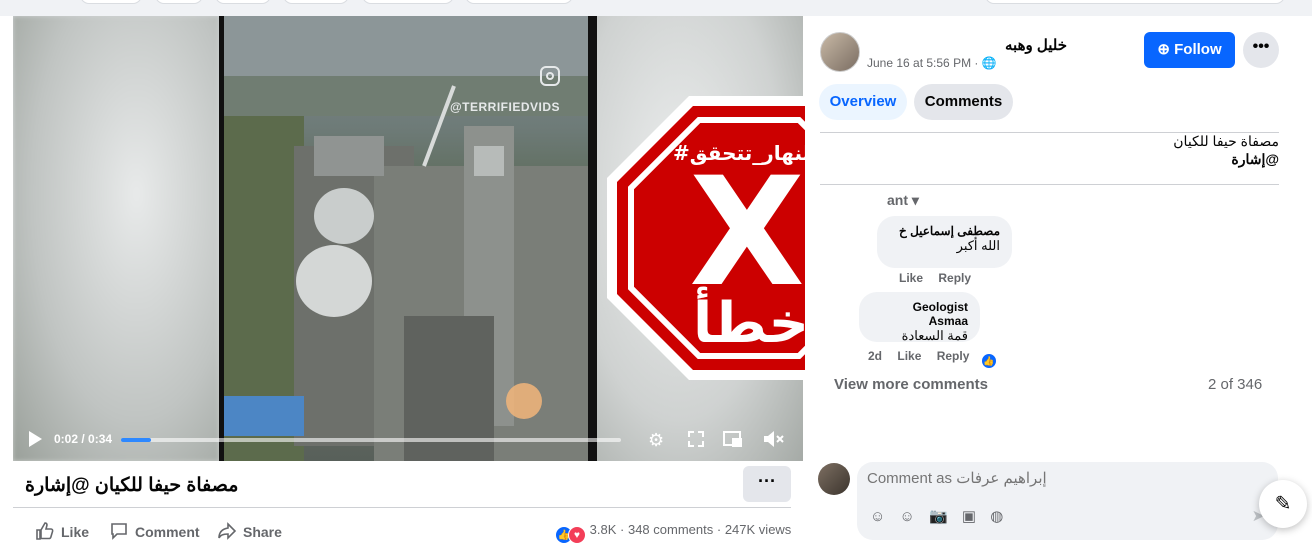  Describe the element at coordinates (944, 242) in the screenshot. I see `comment-bubble: مصطفى إسماعيل خ الله أكبر` at that location.